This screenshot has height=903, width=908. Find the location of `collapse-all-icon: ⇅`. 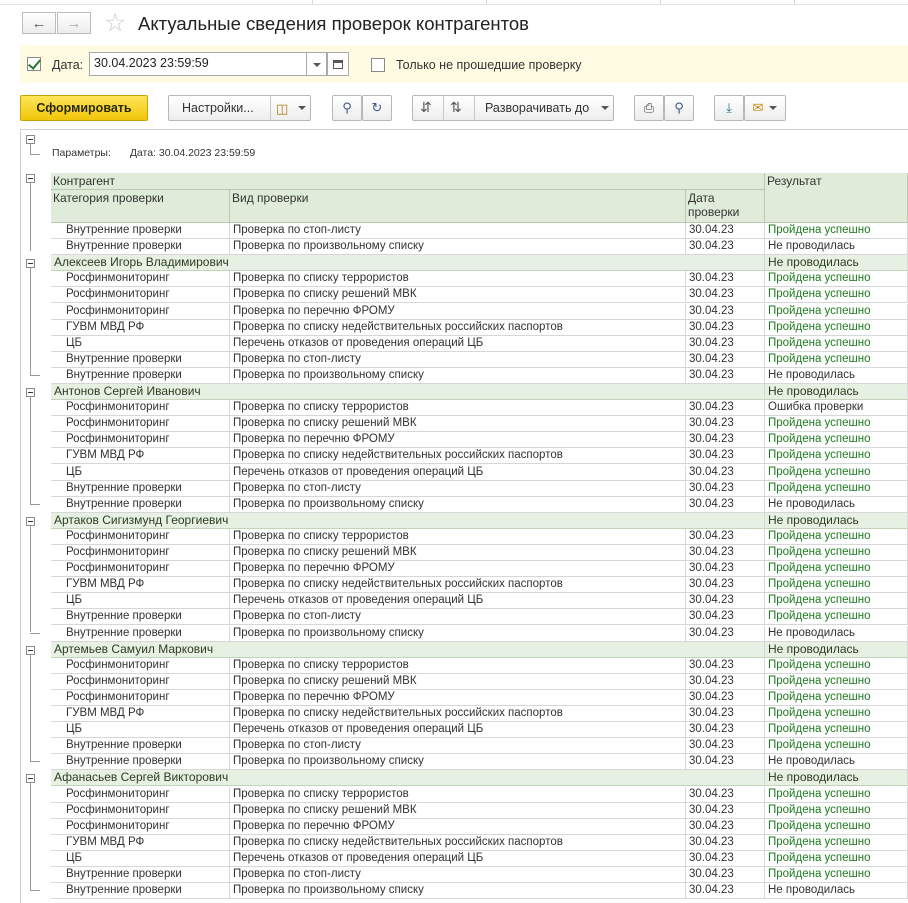

collapse-all-icon: ⇅ is located at coordinates (456, 107).